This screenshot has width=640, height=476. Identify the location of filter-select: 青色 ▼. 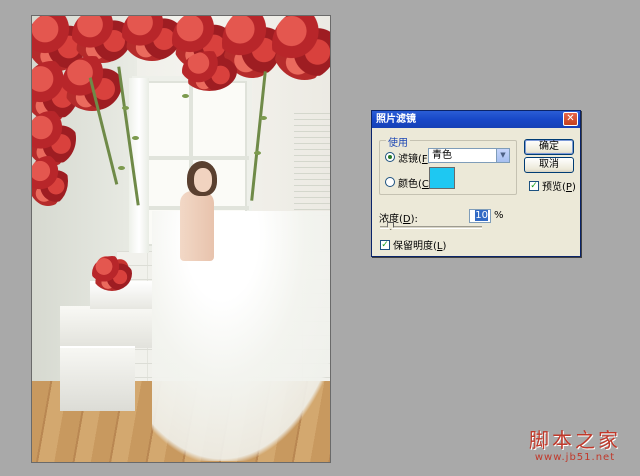
(469, 155).